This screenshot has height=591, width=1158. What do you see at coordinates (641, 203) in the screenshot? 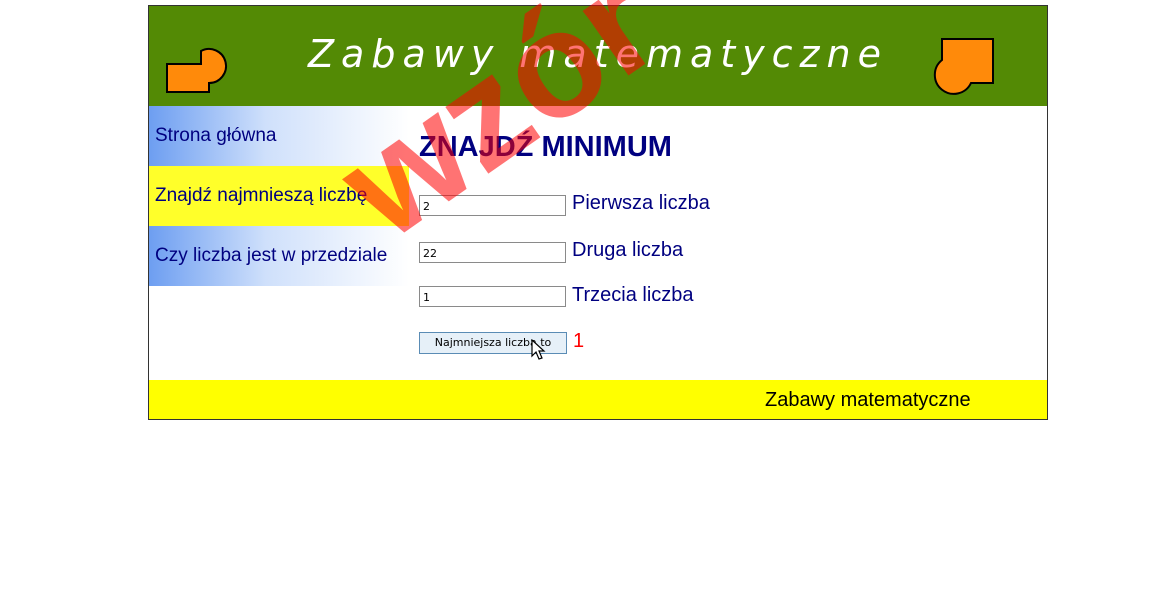
I see `first-number-label: Pierwsza liczba` at bounding box center [641, 203].